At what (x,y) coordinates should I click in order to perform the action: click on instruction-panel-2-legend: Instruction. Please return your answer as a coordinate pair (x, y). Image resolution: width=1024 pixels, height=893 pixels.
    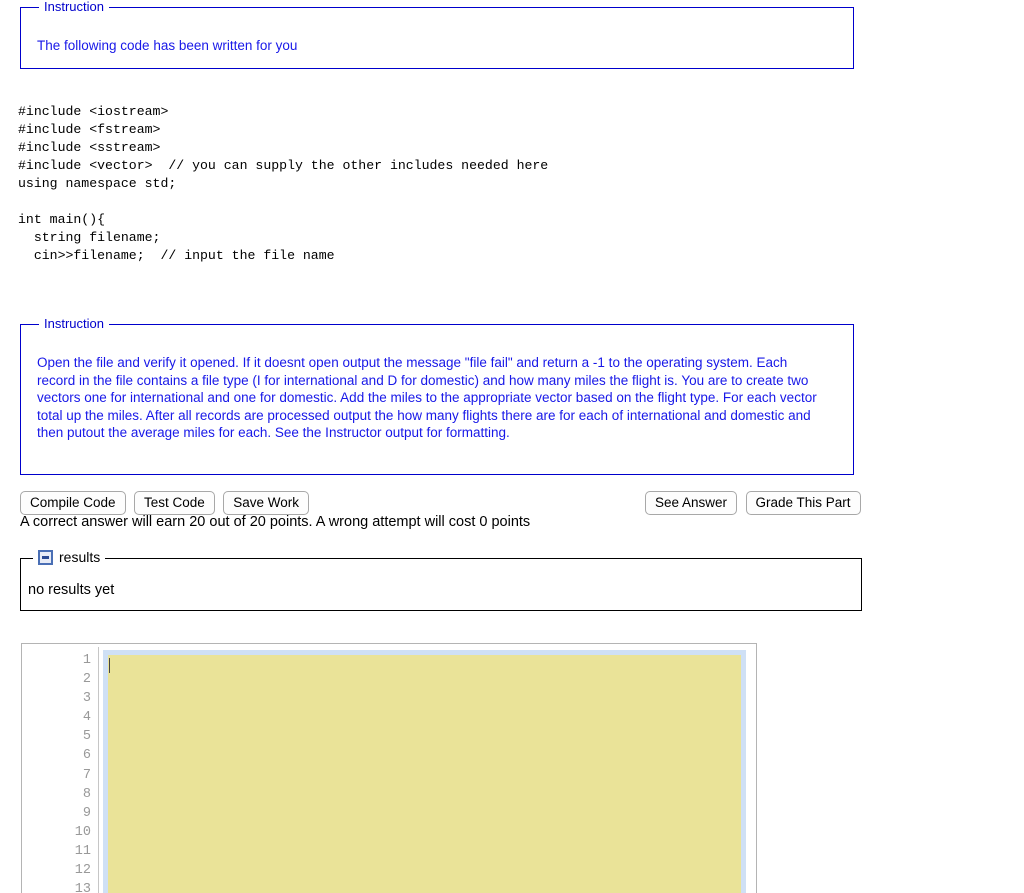
    Looking at the image, I should click on (74, 323).